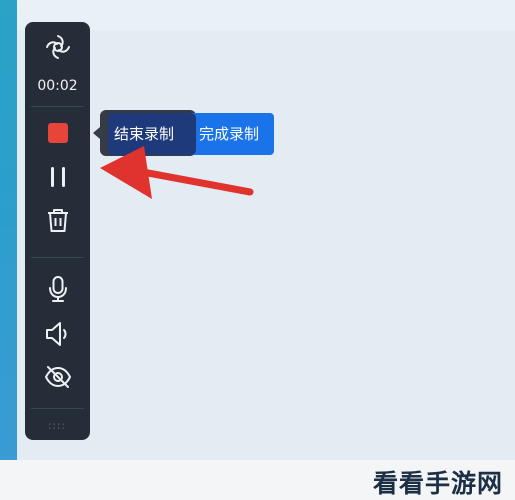  What do you see at coordinates (437, 483) in the screenshot?
I see `watermark-text: 看看手游网` at bounding box center [437, 483].